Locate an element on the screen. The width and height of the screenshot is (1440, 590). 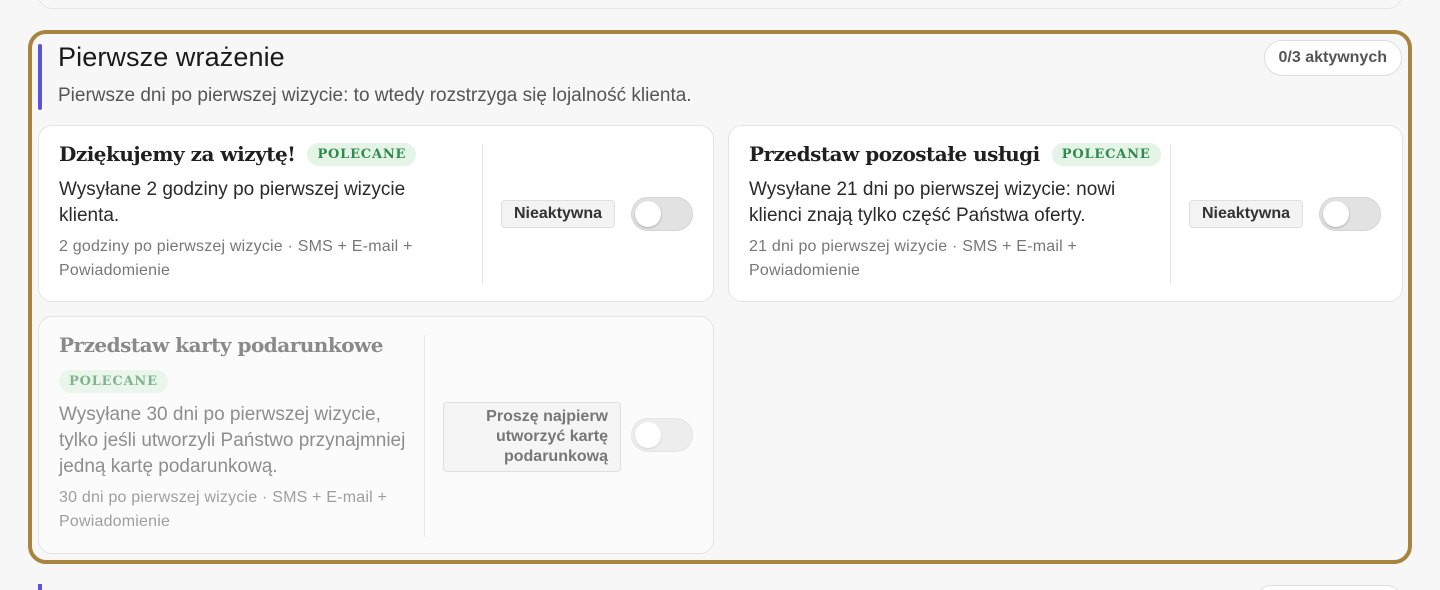
next-section-accent is located at coordinates (40, 587).